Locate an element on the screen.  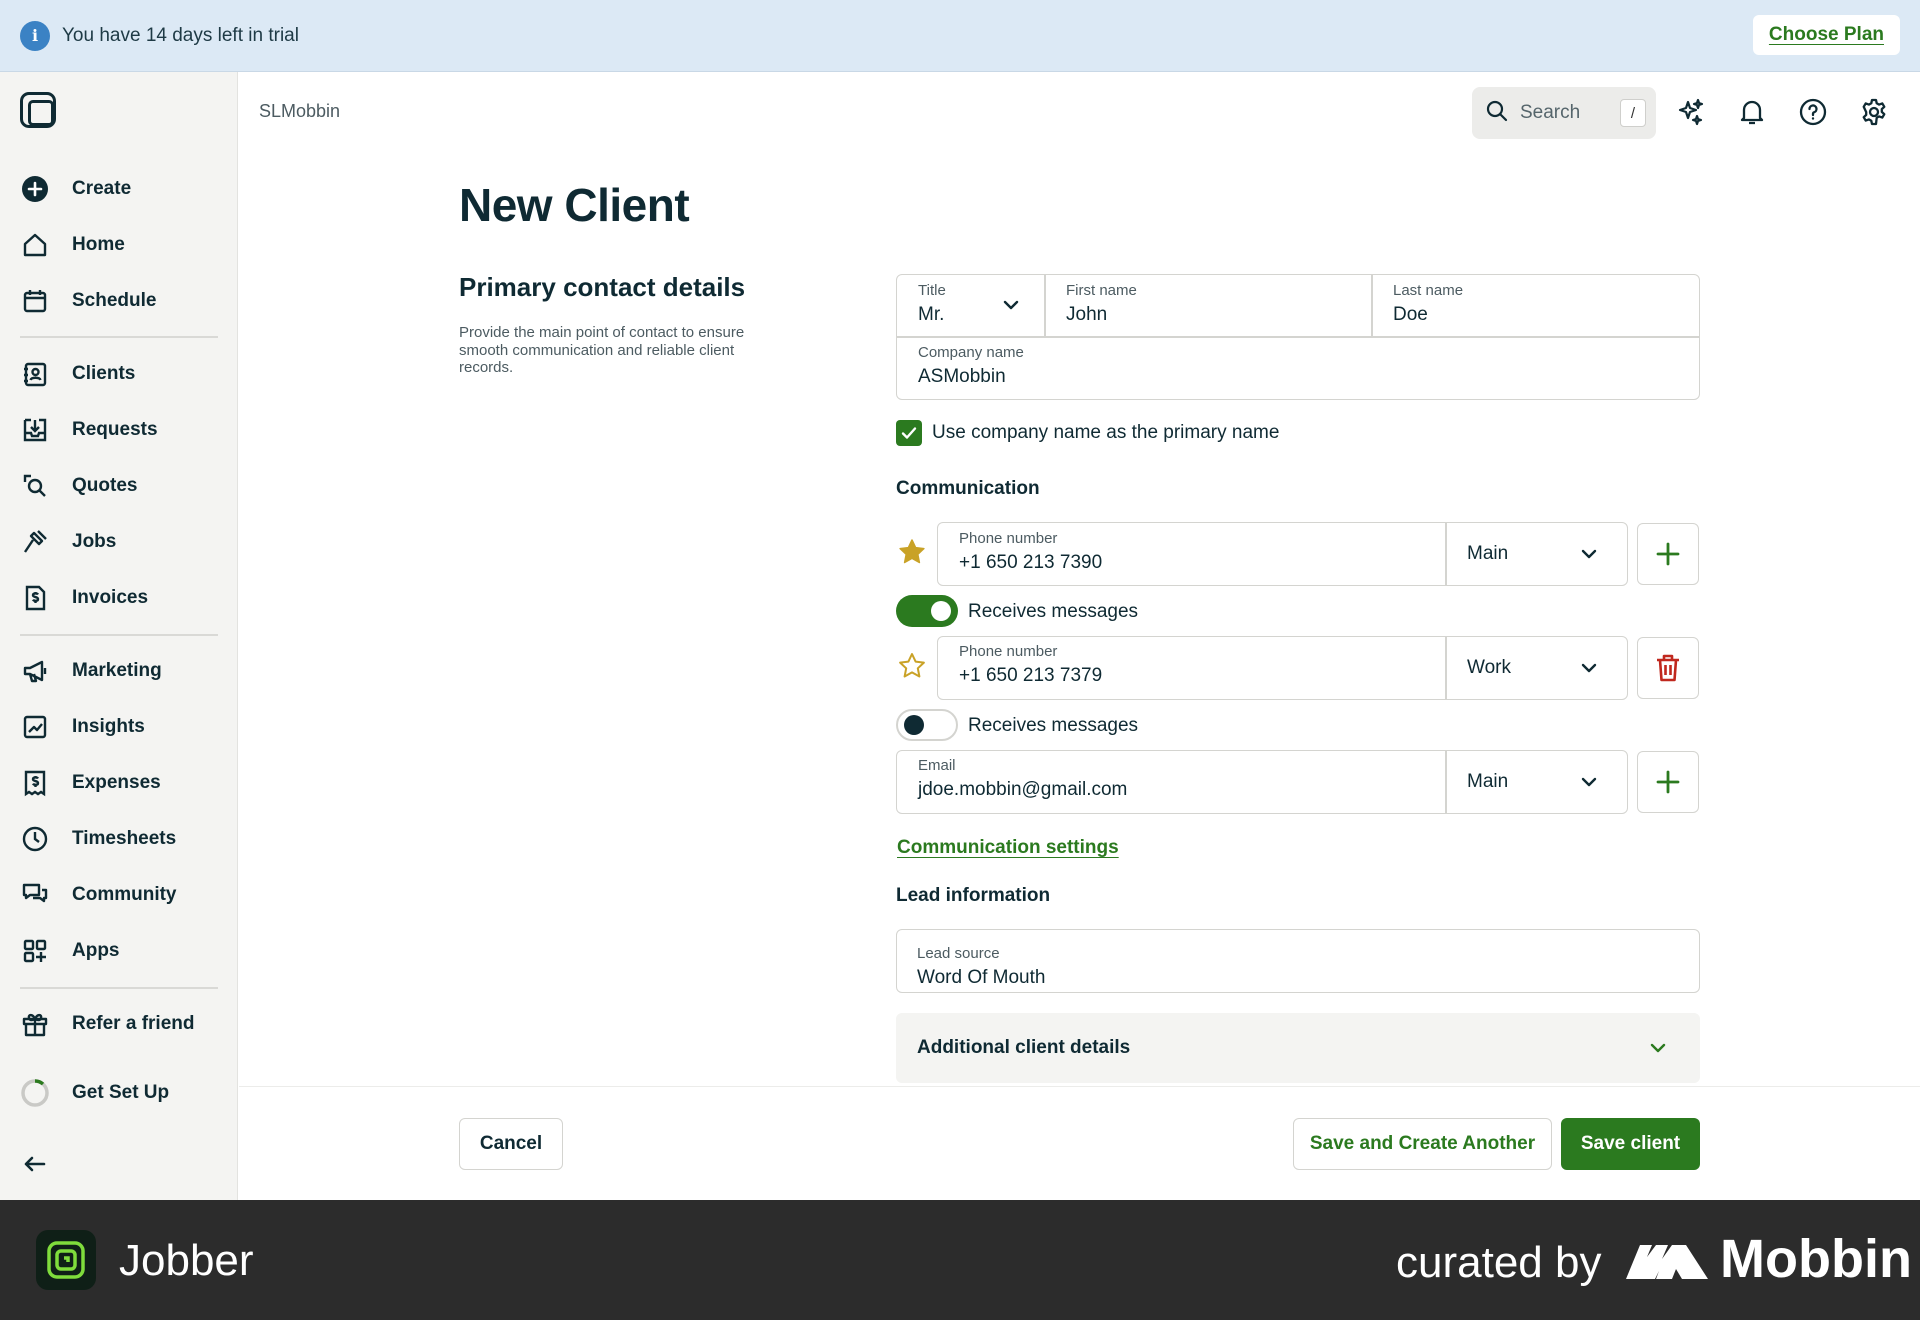
clock-icon is located at coordinates (35, 839).